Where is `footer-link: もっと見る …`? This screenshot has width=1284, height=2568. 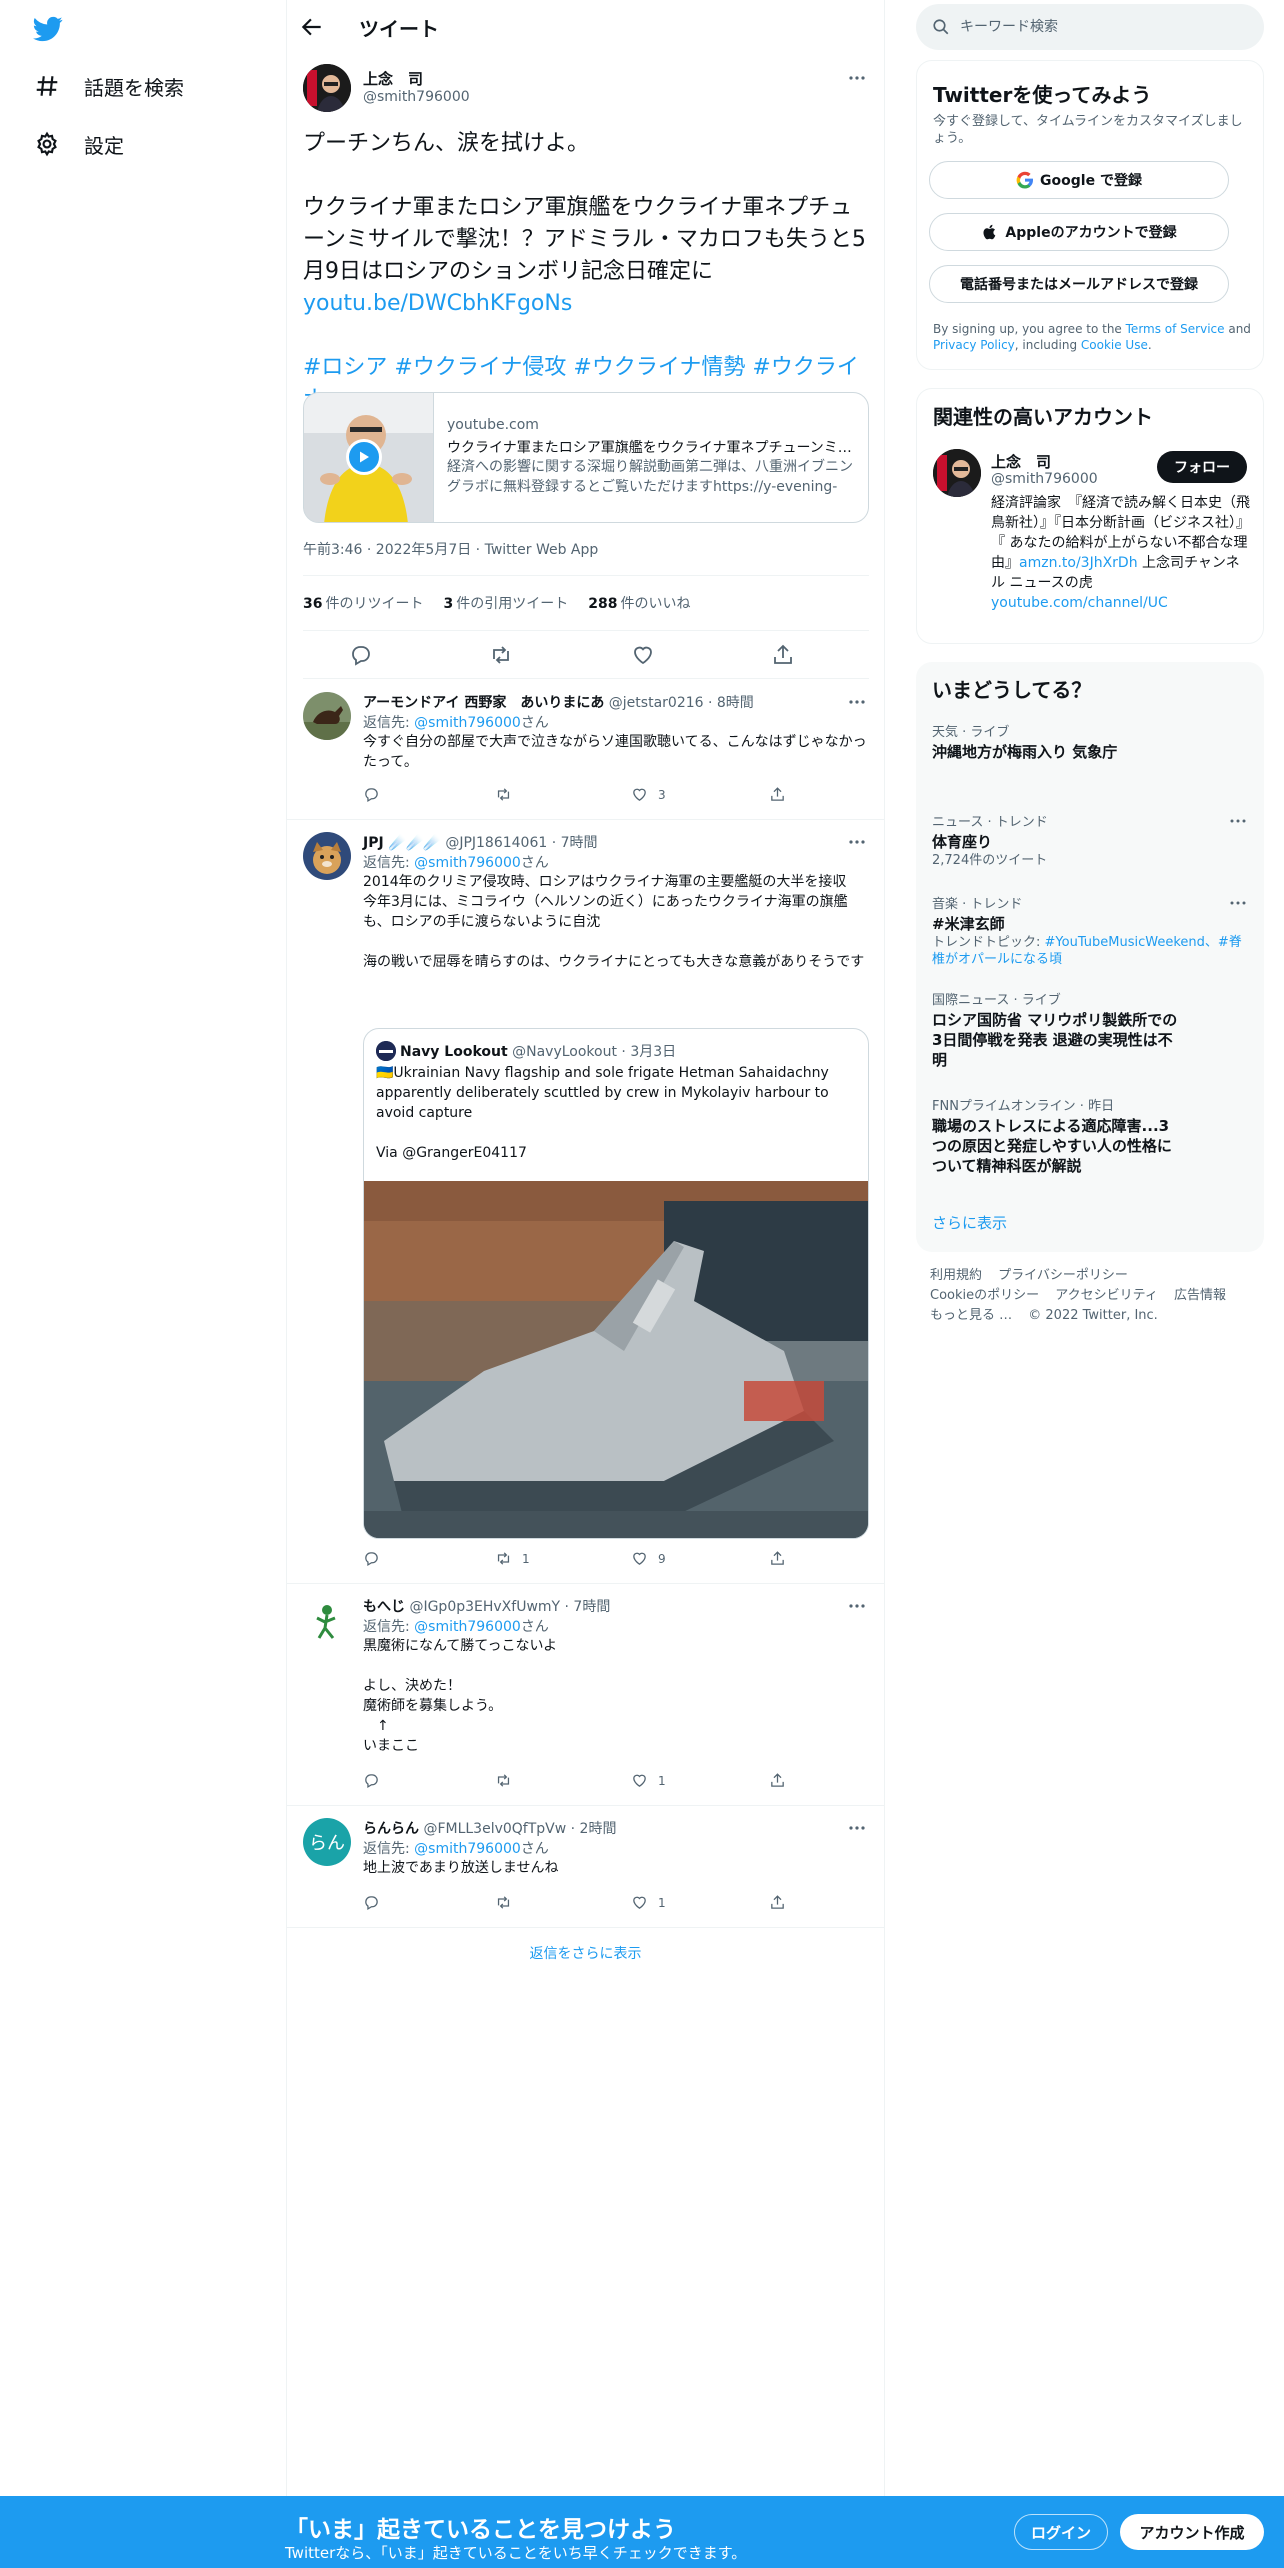
footer-link: もっと見る … is located at coordinates (971, 1315).